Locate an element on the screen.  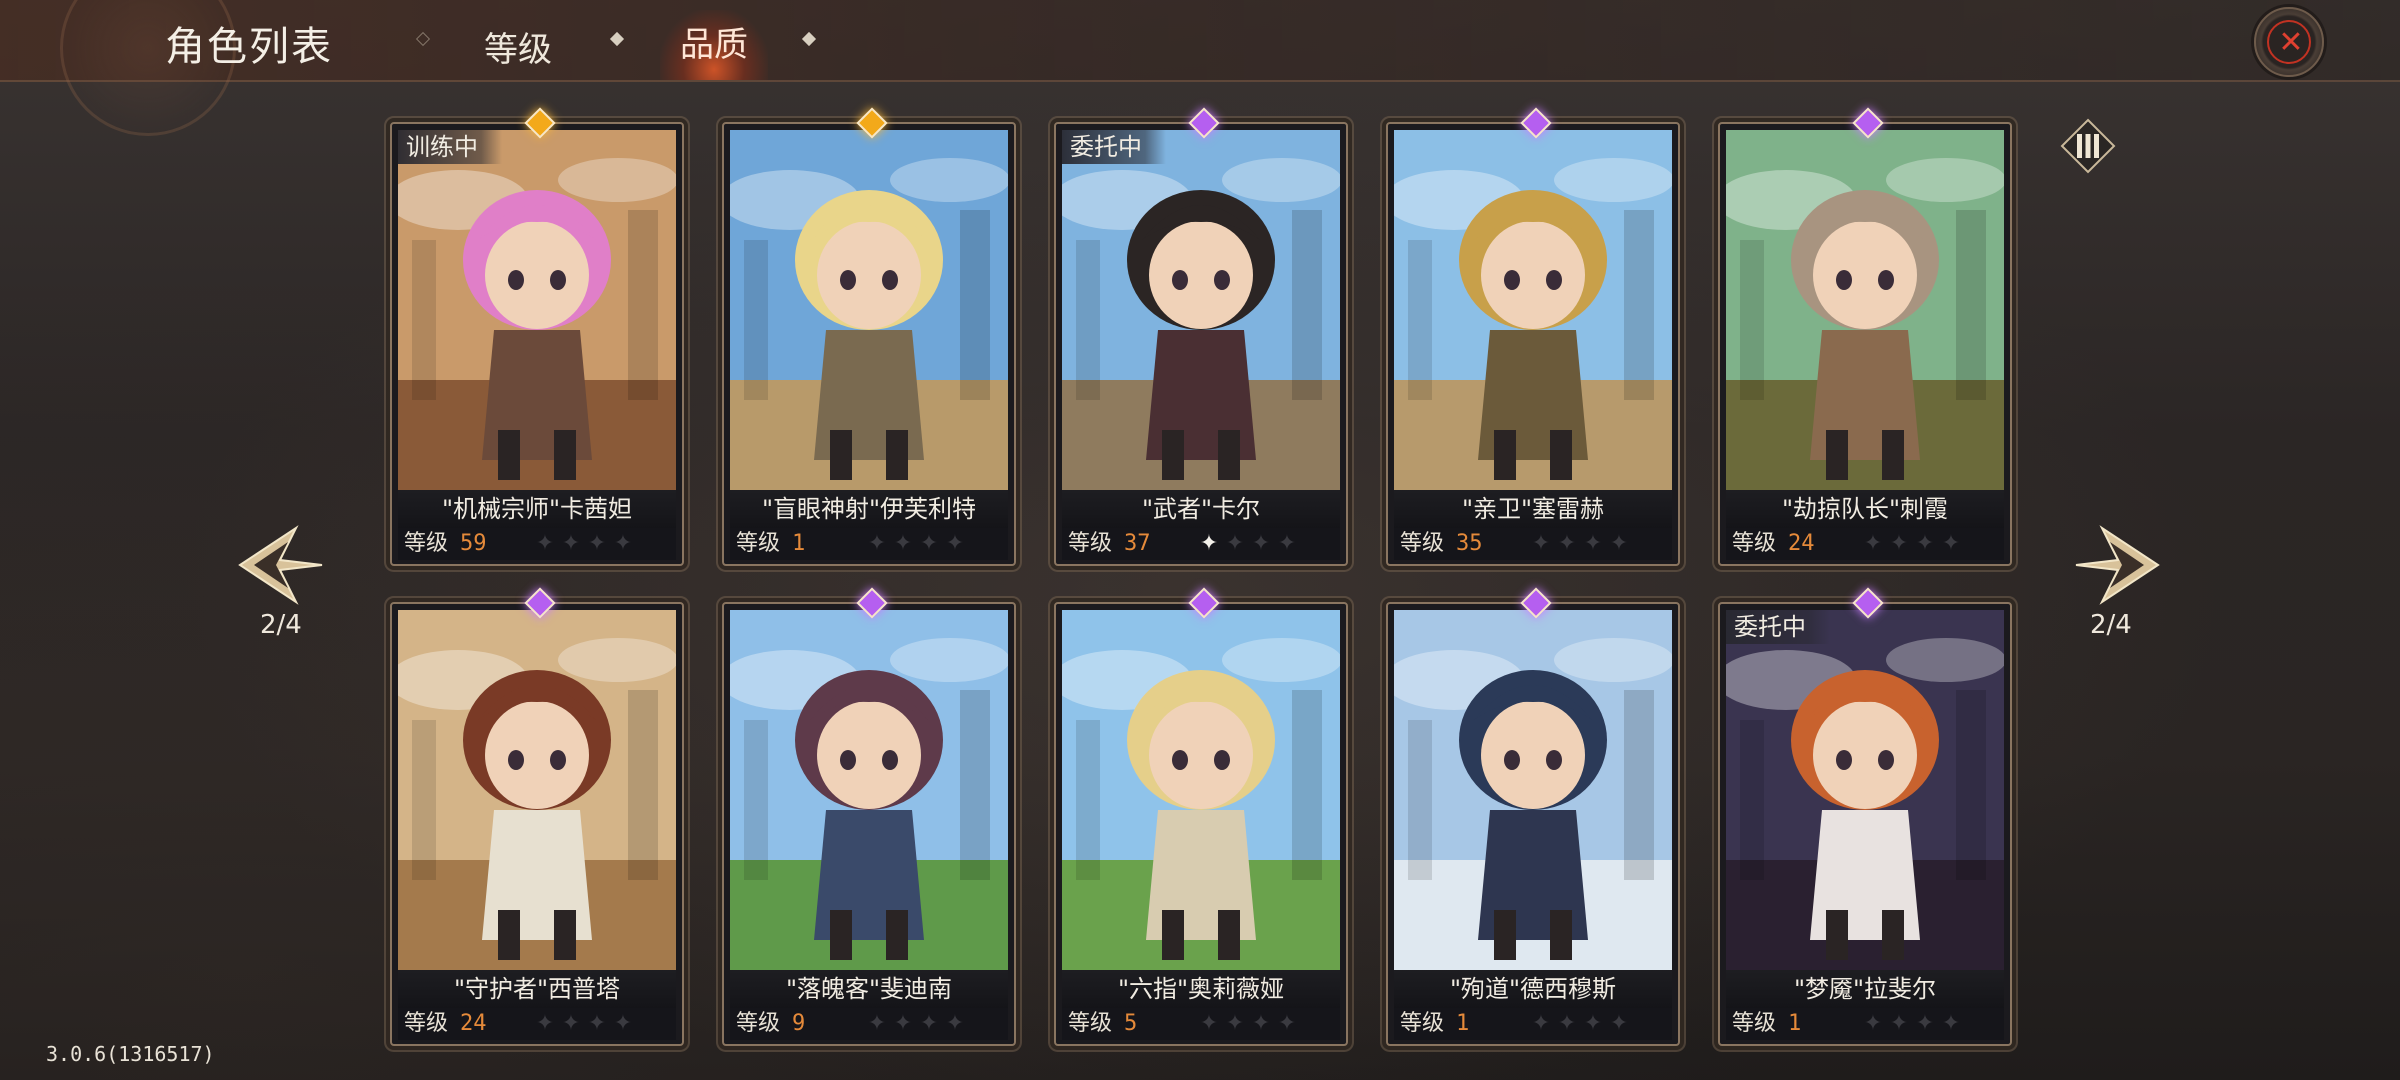
character-card: "六指"奥莉薇娅 等级 5 ✦ ✦ ✦ ✦ is located at coordinates (1201, 816).